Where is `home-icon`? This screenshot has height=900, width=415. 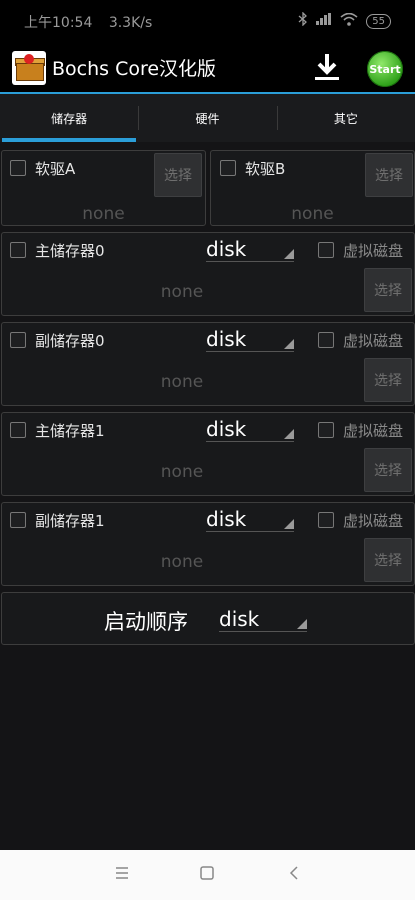 home-icon is located at coordinates (207, 875).